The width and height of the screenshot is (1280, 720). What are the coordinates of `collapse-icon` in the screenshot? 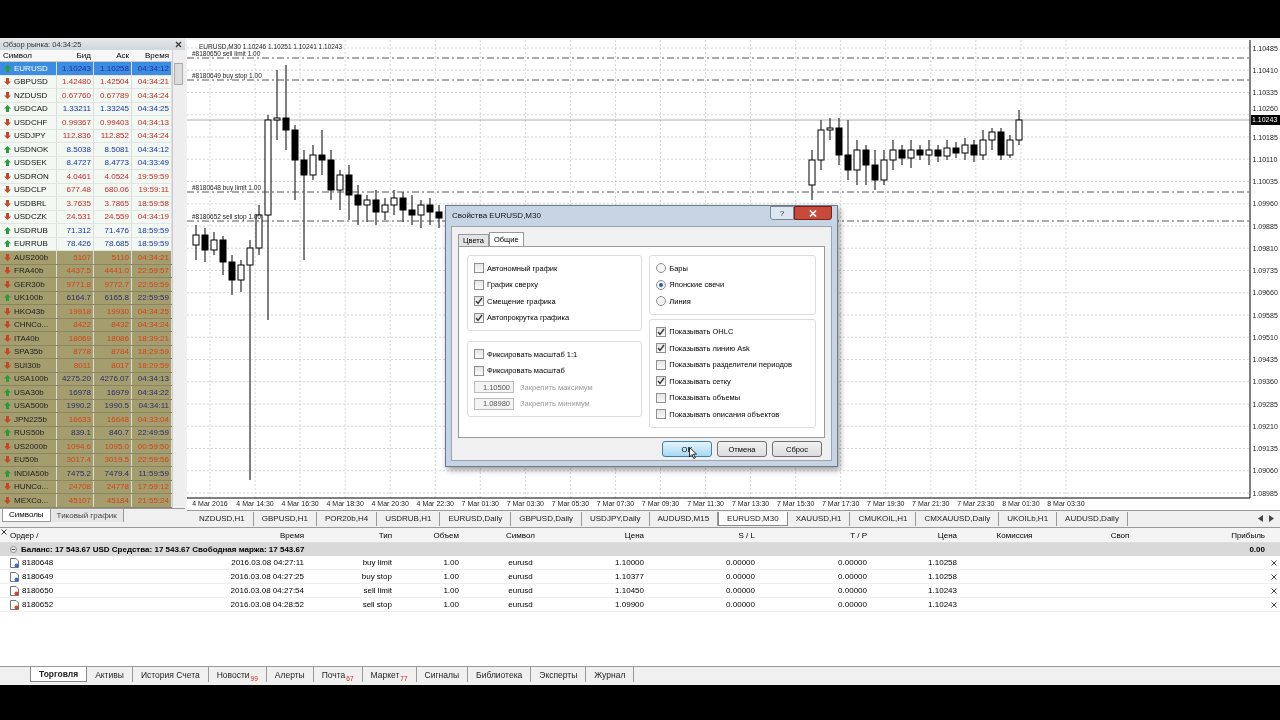 It's located at (13, 549).